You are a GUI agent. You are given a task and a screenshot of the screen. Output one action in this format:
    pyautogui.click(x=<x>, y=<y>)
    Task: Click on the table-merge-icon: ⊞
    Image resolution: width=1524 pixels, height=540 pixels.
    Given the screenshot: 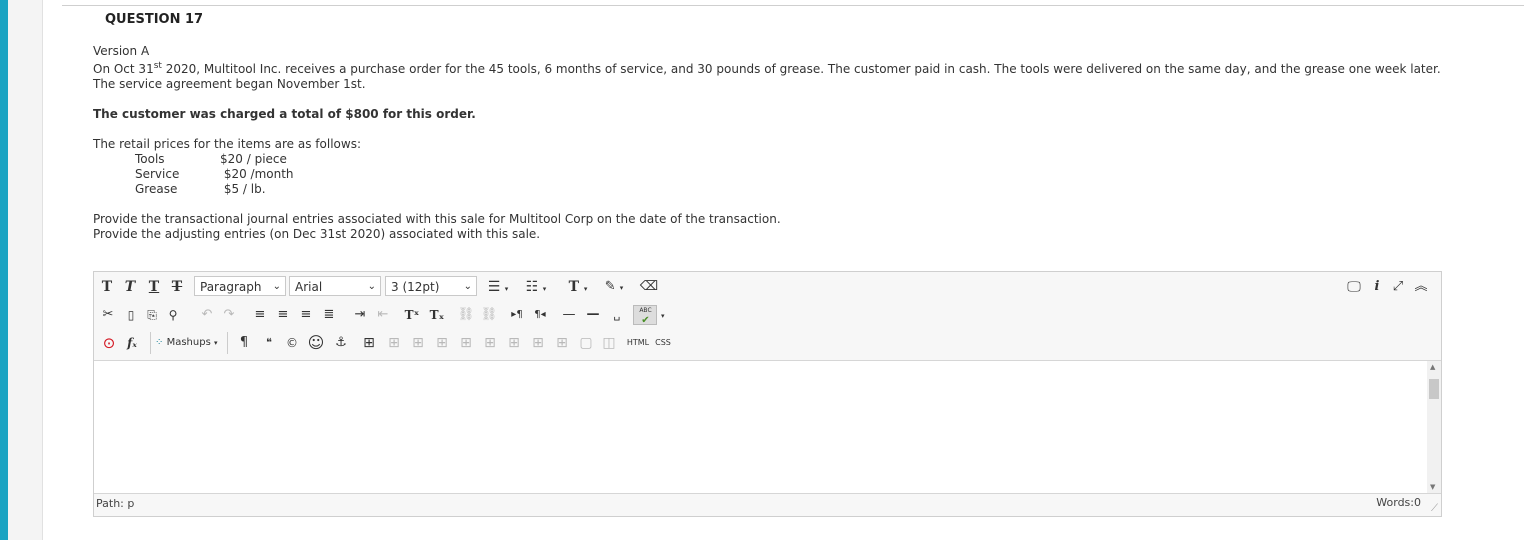 What is the action you would take?
    pyautogui.click(x=562, y=343)
    